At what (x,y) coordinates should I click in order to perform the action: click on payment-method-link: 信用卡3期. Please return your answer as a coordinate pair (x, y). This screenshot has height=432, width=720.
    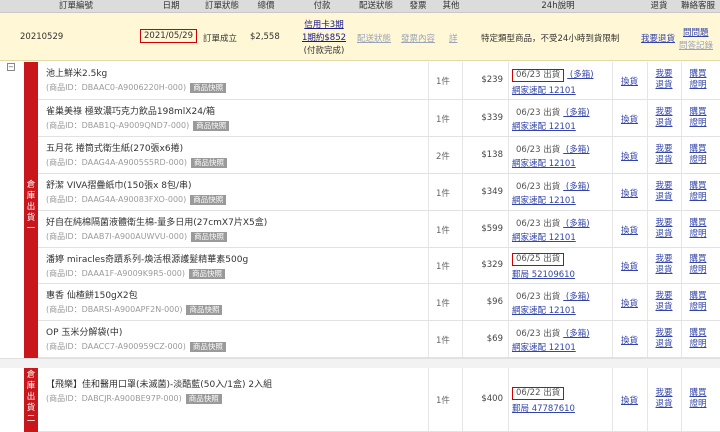
    Looking at the image, I should click on (323, 24).